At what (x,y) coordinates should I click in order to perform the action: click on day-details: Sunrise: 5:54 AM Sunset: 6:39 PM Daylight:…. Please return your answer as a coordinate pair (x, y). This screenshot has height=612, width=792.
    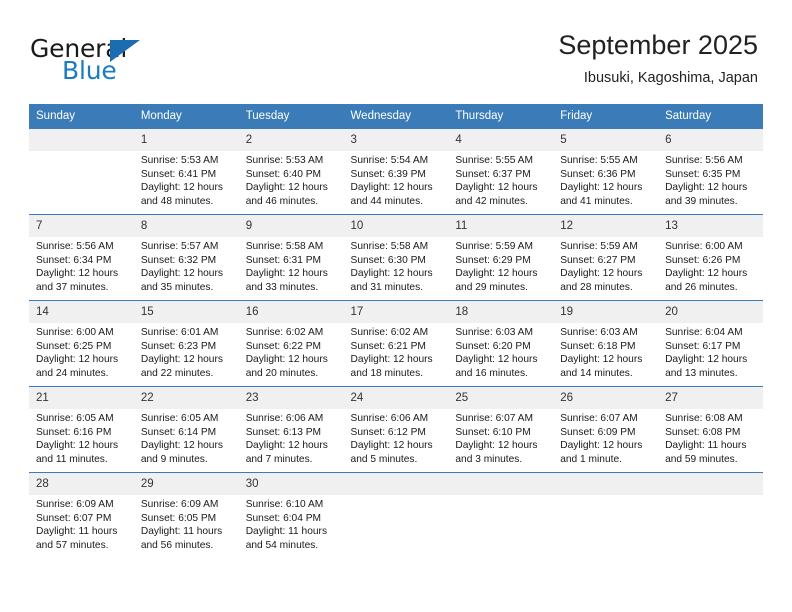
    Looking at the image, I should click on (396, 179).